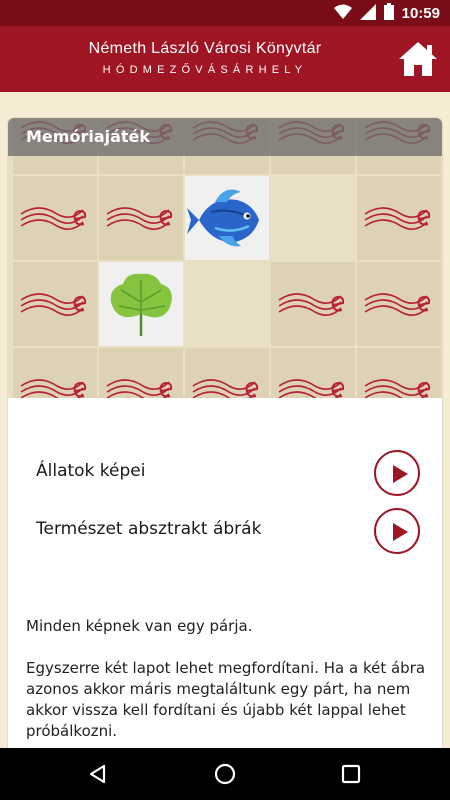  What do you see at coordinates (139, 626) in the screenshot?
I see `description-paragraph: Minden képnek van egy párja.` at bounding box center [139, 626].